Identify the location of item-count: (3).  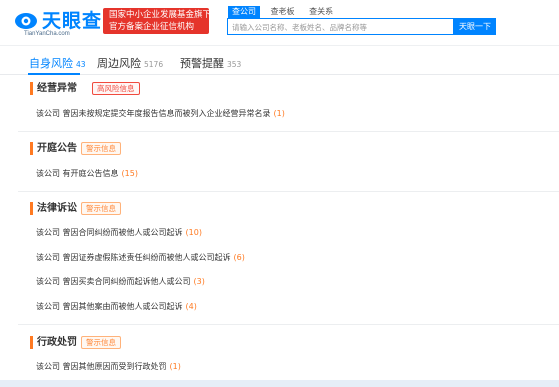
(199, 281).